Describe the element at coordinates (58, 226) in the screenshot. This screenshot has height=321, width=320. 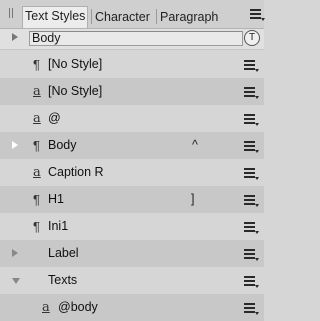
I see `style-row-label: Ini1` at that location.